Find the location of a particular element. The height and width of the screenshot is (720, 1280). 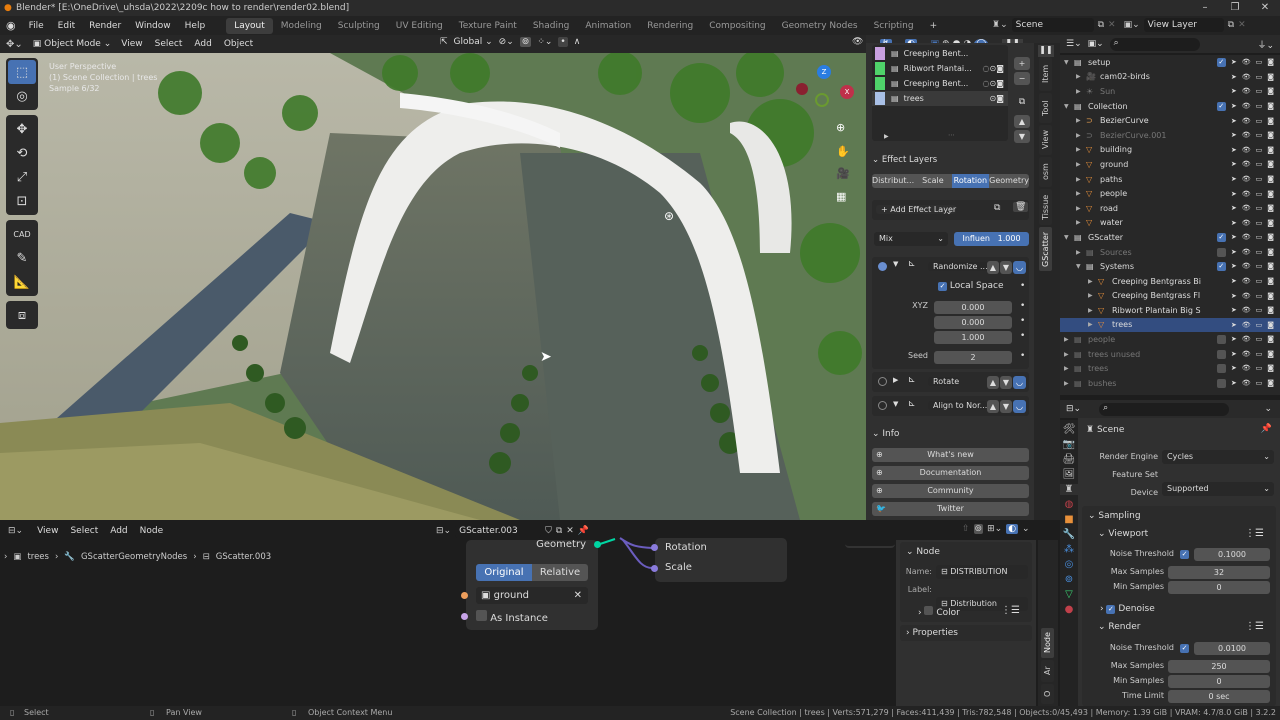

view-layer-selector: View Layer is located at coordinates (1183, 25).